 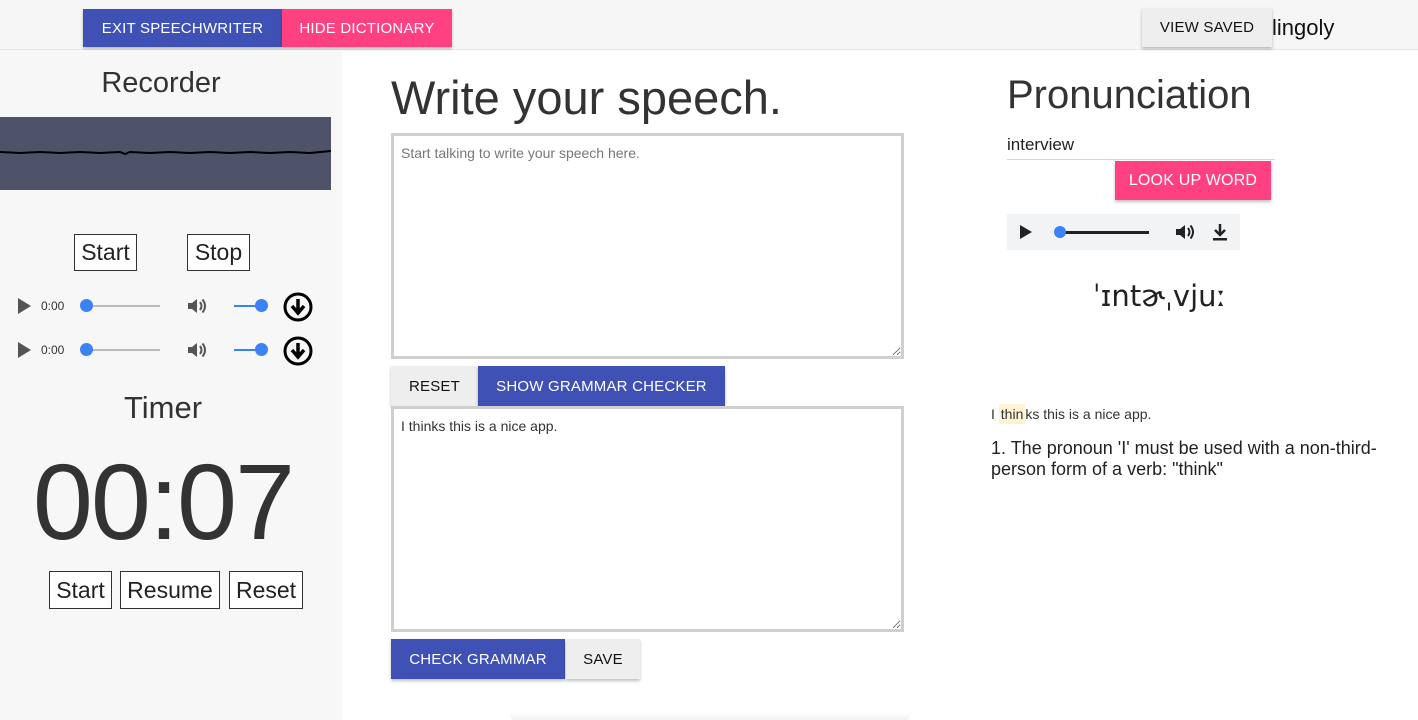 What do you see at coordinates (80, 590) in the screenshot?
I see `timer-start-button: Start` at bounding box center [80, 590].